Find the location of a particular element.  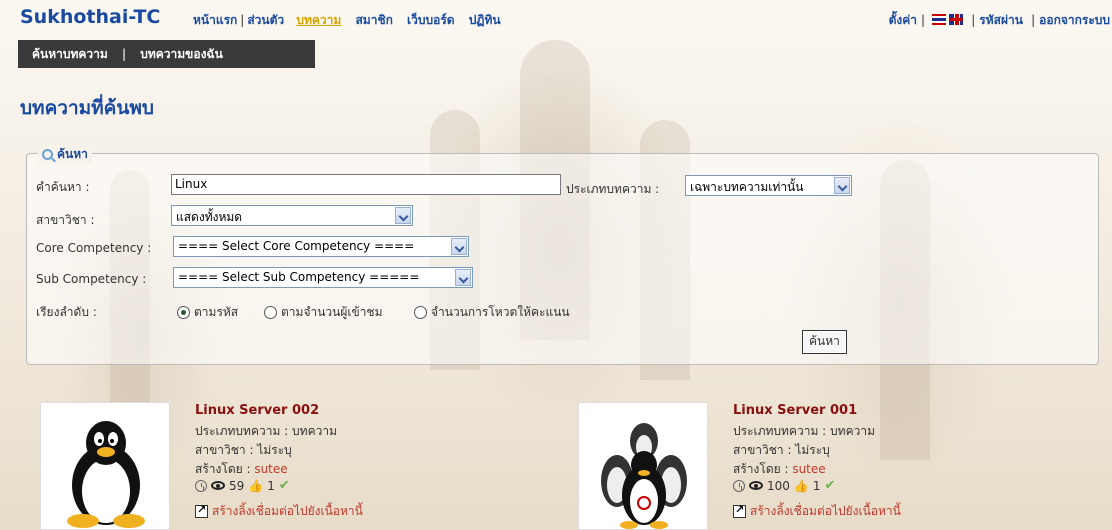

subject-select: แสดงทั้งหมด is located at coordinates (292, 215).